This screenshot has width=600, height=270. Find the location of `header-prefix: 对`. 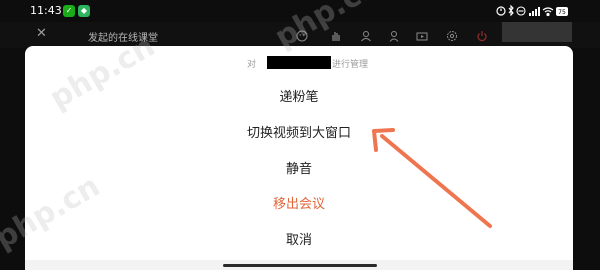

header-prefix: 对 is located at coordinates (252, 65).